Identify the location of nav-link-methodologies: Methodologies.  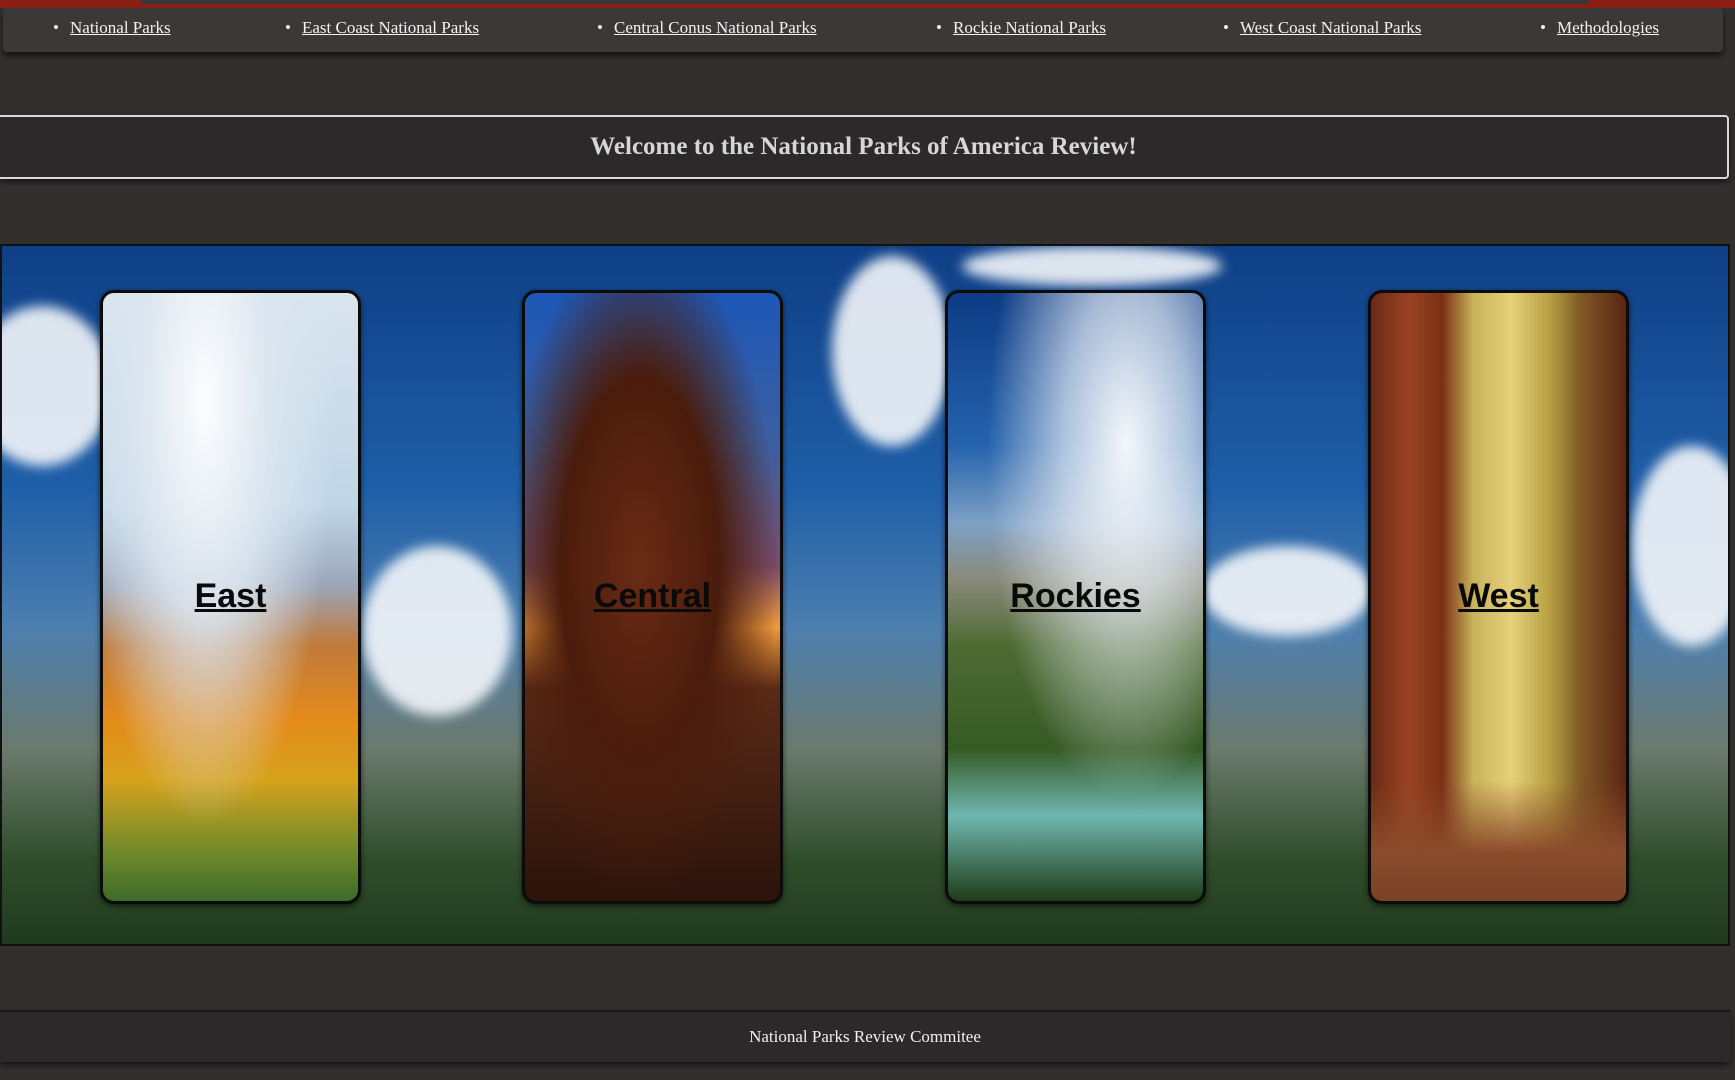
(1608, 27).